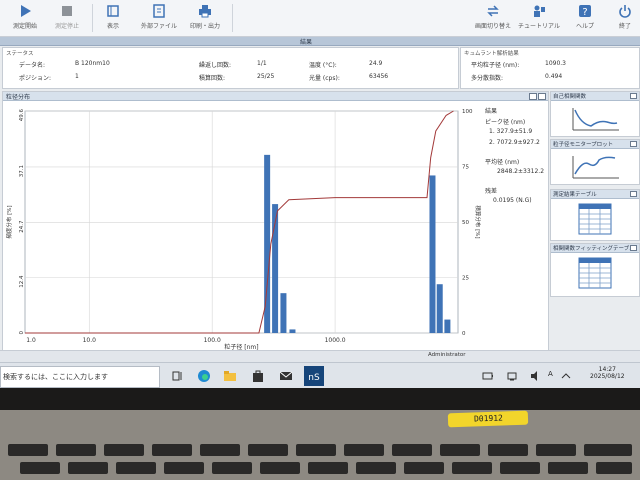 The image size is (640, 480). Describe the element at coordinates (512, 376) in the screenshot. I see `network-icon` at that location.